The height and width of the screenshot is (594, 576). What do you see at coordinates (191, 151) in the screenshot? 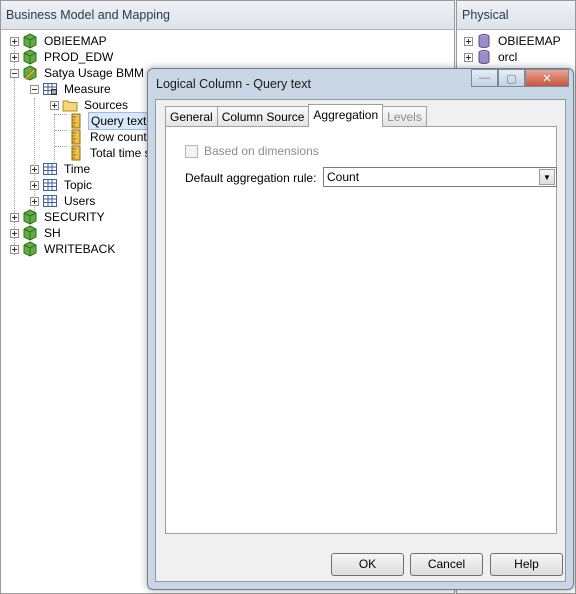
I see `checkbox-box` at bounding box center [191, 151].